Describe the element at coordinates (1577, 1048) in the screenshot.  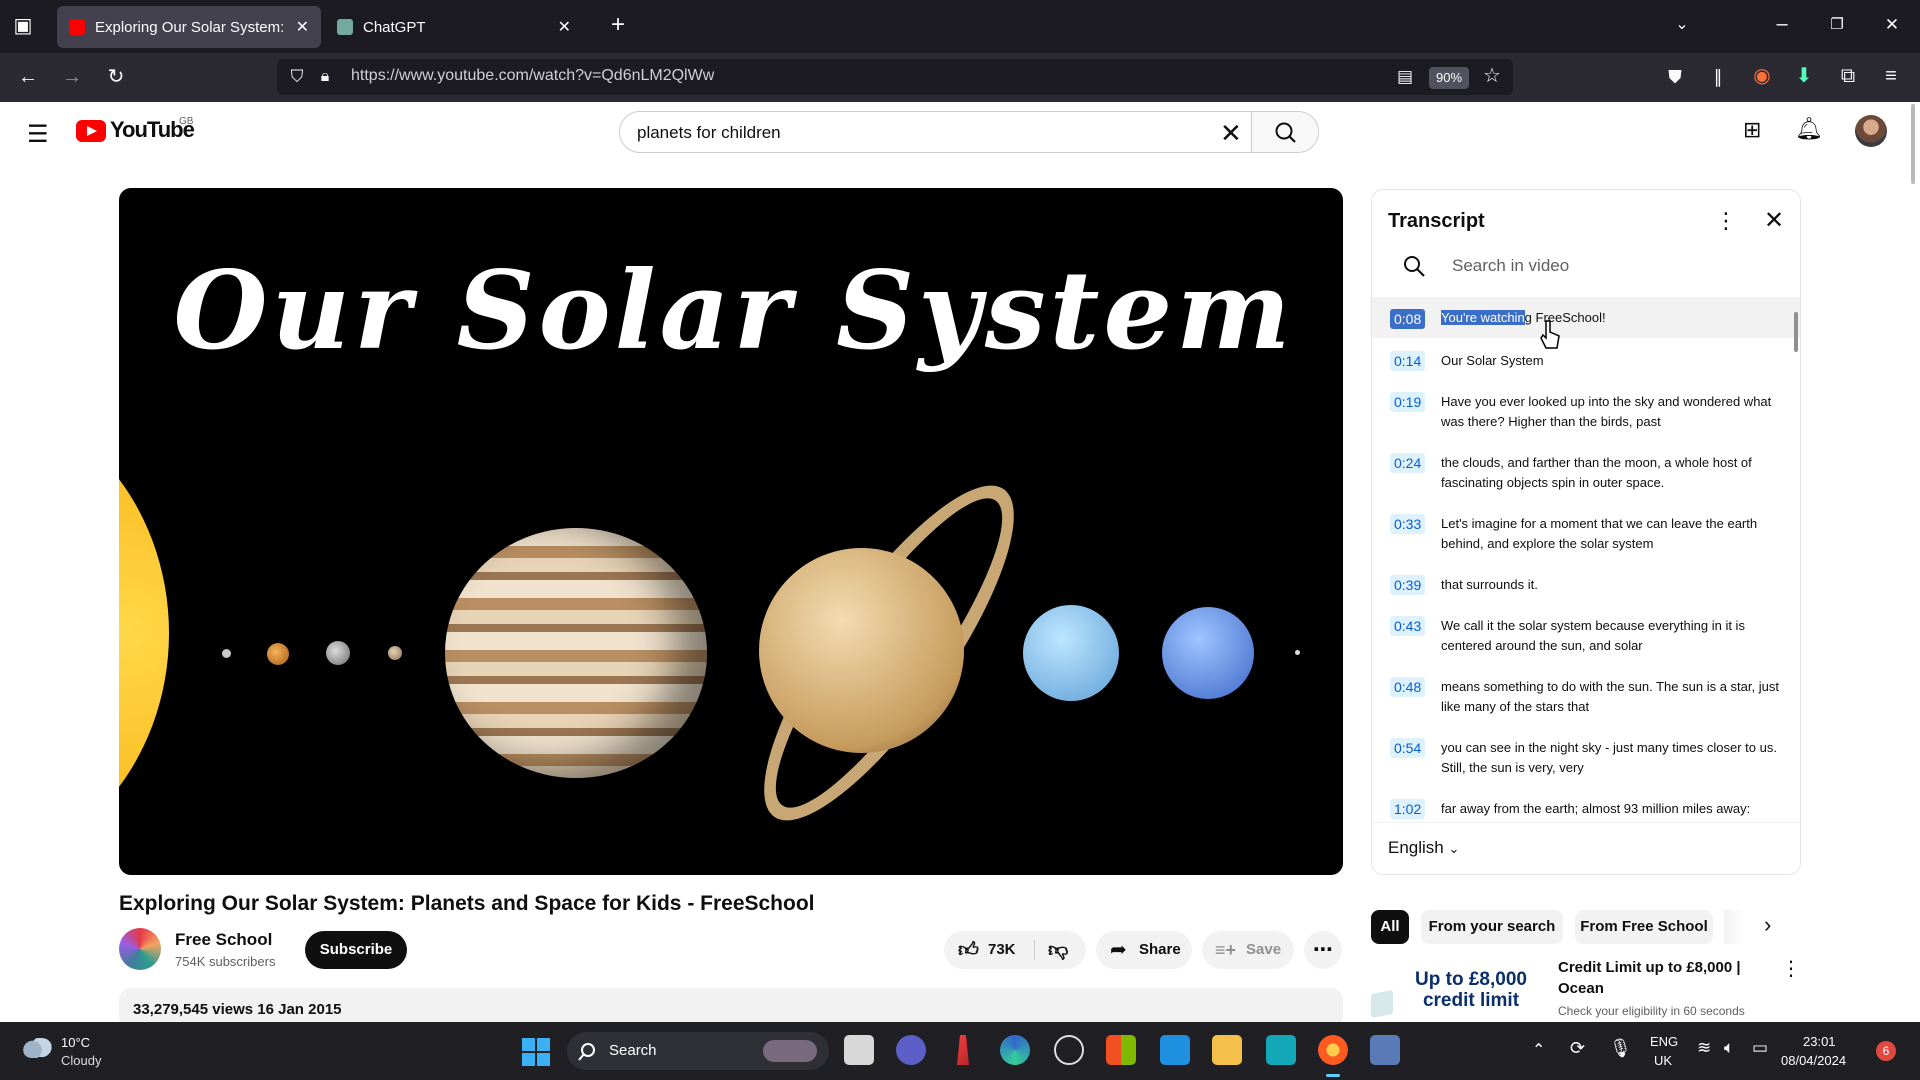
I see `sync-icon: ⟳` at that location.